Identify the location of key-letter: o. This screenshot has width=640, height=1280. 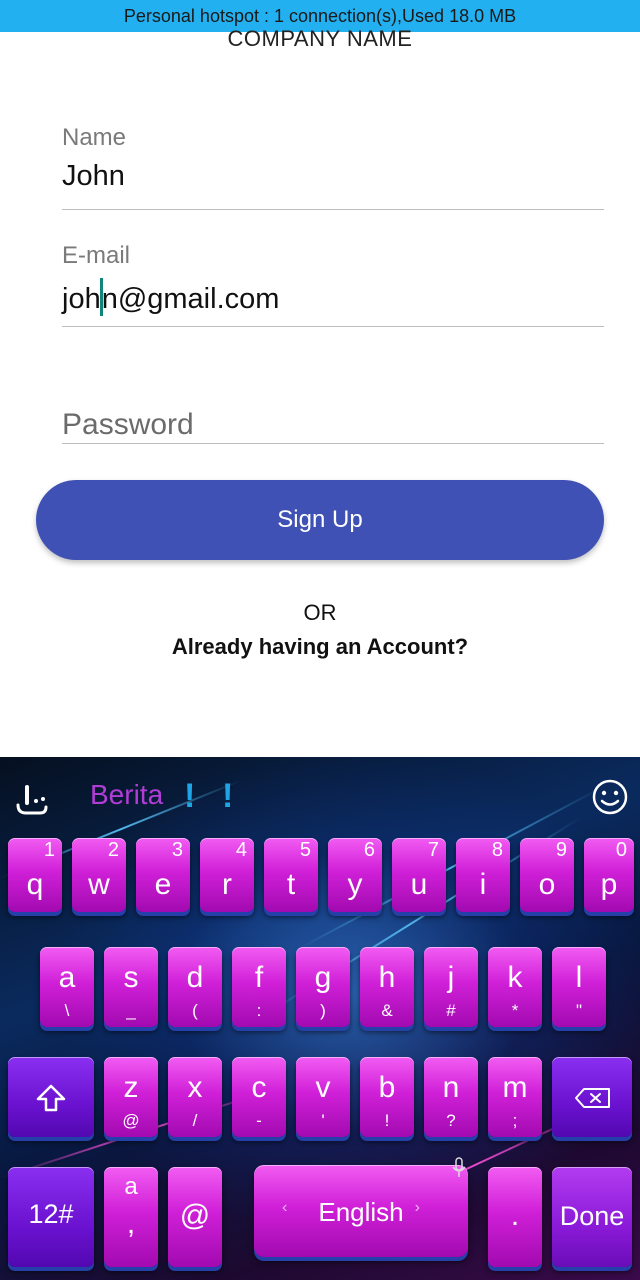
(547, 884).